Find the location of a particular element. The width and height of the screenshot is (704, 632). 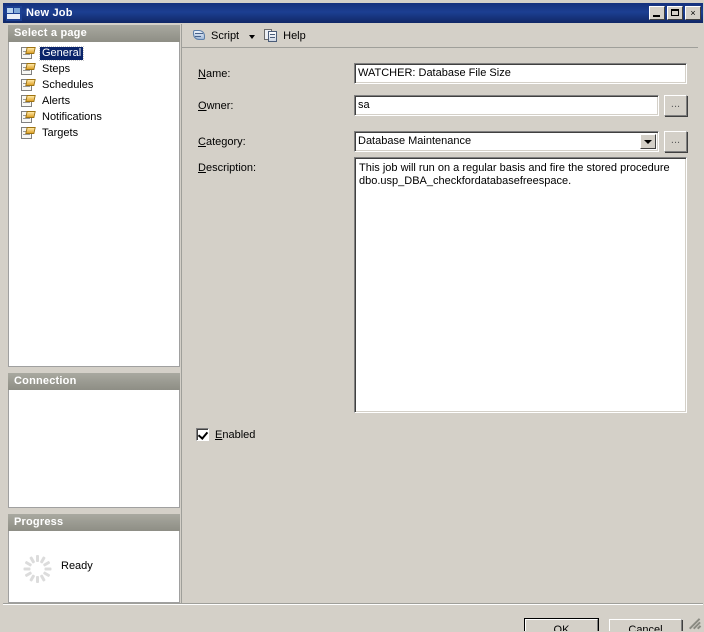

window-icon is located at coordinates (14, 13).